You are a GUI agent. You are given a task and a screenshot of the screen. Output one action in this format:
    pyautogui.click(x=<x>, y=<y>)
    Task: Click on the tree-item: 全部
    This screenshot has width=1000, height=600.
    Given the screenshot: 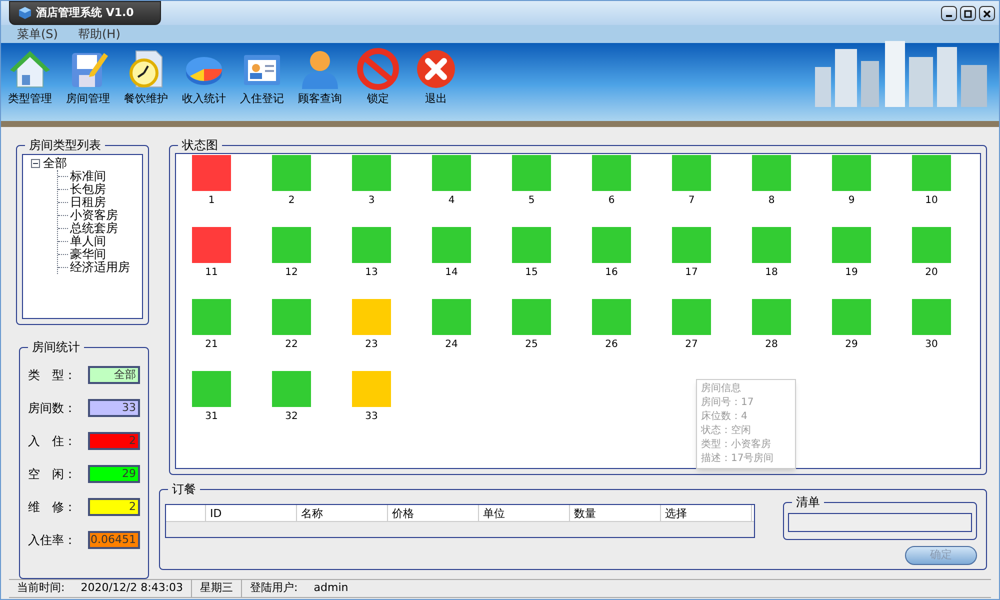 What is the action you would take?
    pyautogui.click(x=55, y=163)
    